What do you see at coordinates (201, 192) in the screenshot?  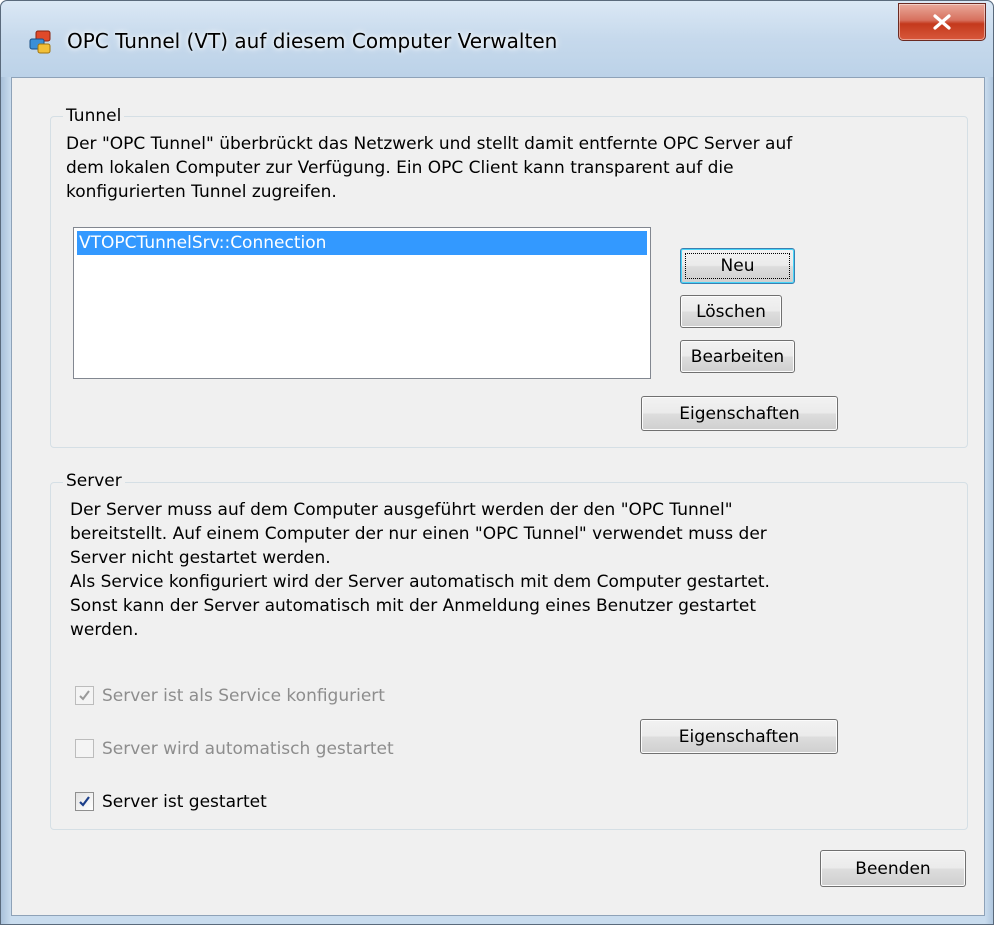 I see `tunnel-description-line: konfigurierten Tunnel zugreifen.` at bounding box center [201, 192].